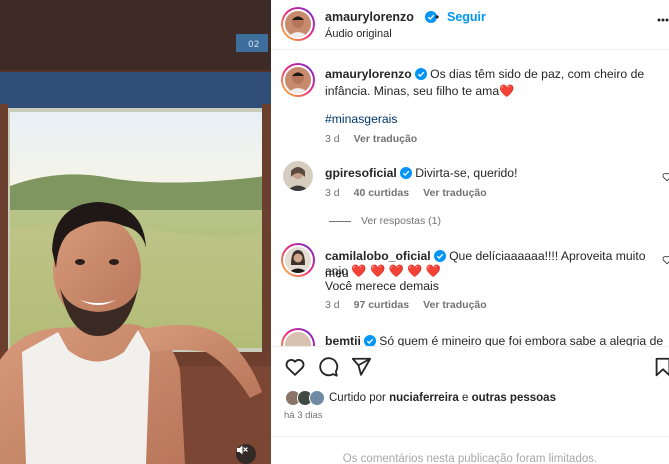 The height and width of the screenshot is (464, 669). Describe the element at coordinates (378, 256) in the screenshot. I see `commenter-username: camilalobo_oficial` at that location.